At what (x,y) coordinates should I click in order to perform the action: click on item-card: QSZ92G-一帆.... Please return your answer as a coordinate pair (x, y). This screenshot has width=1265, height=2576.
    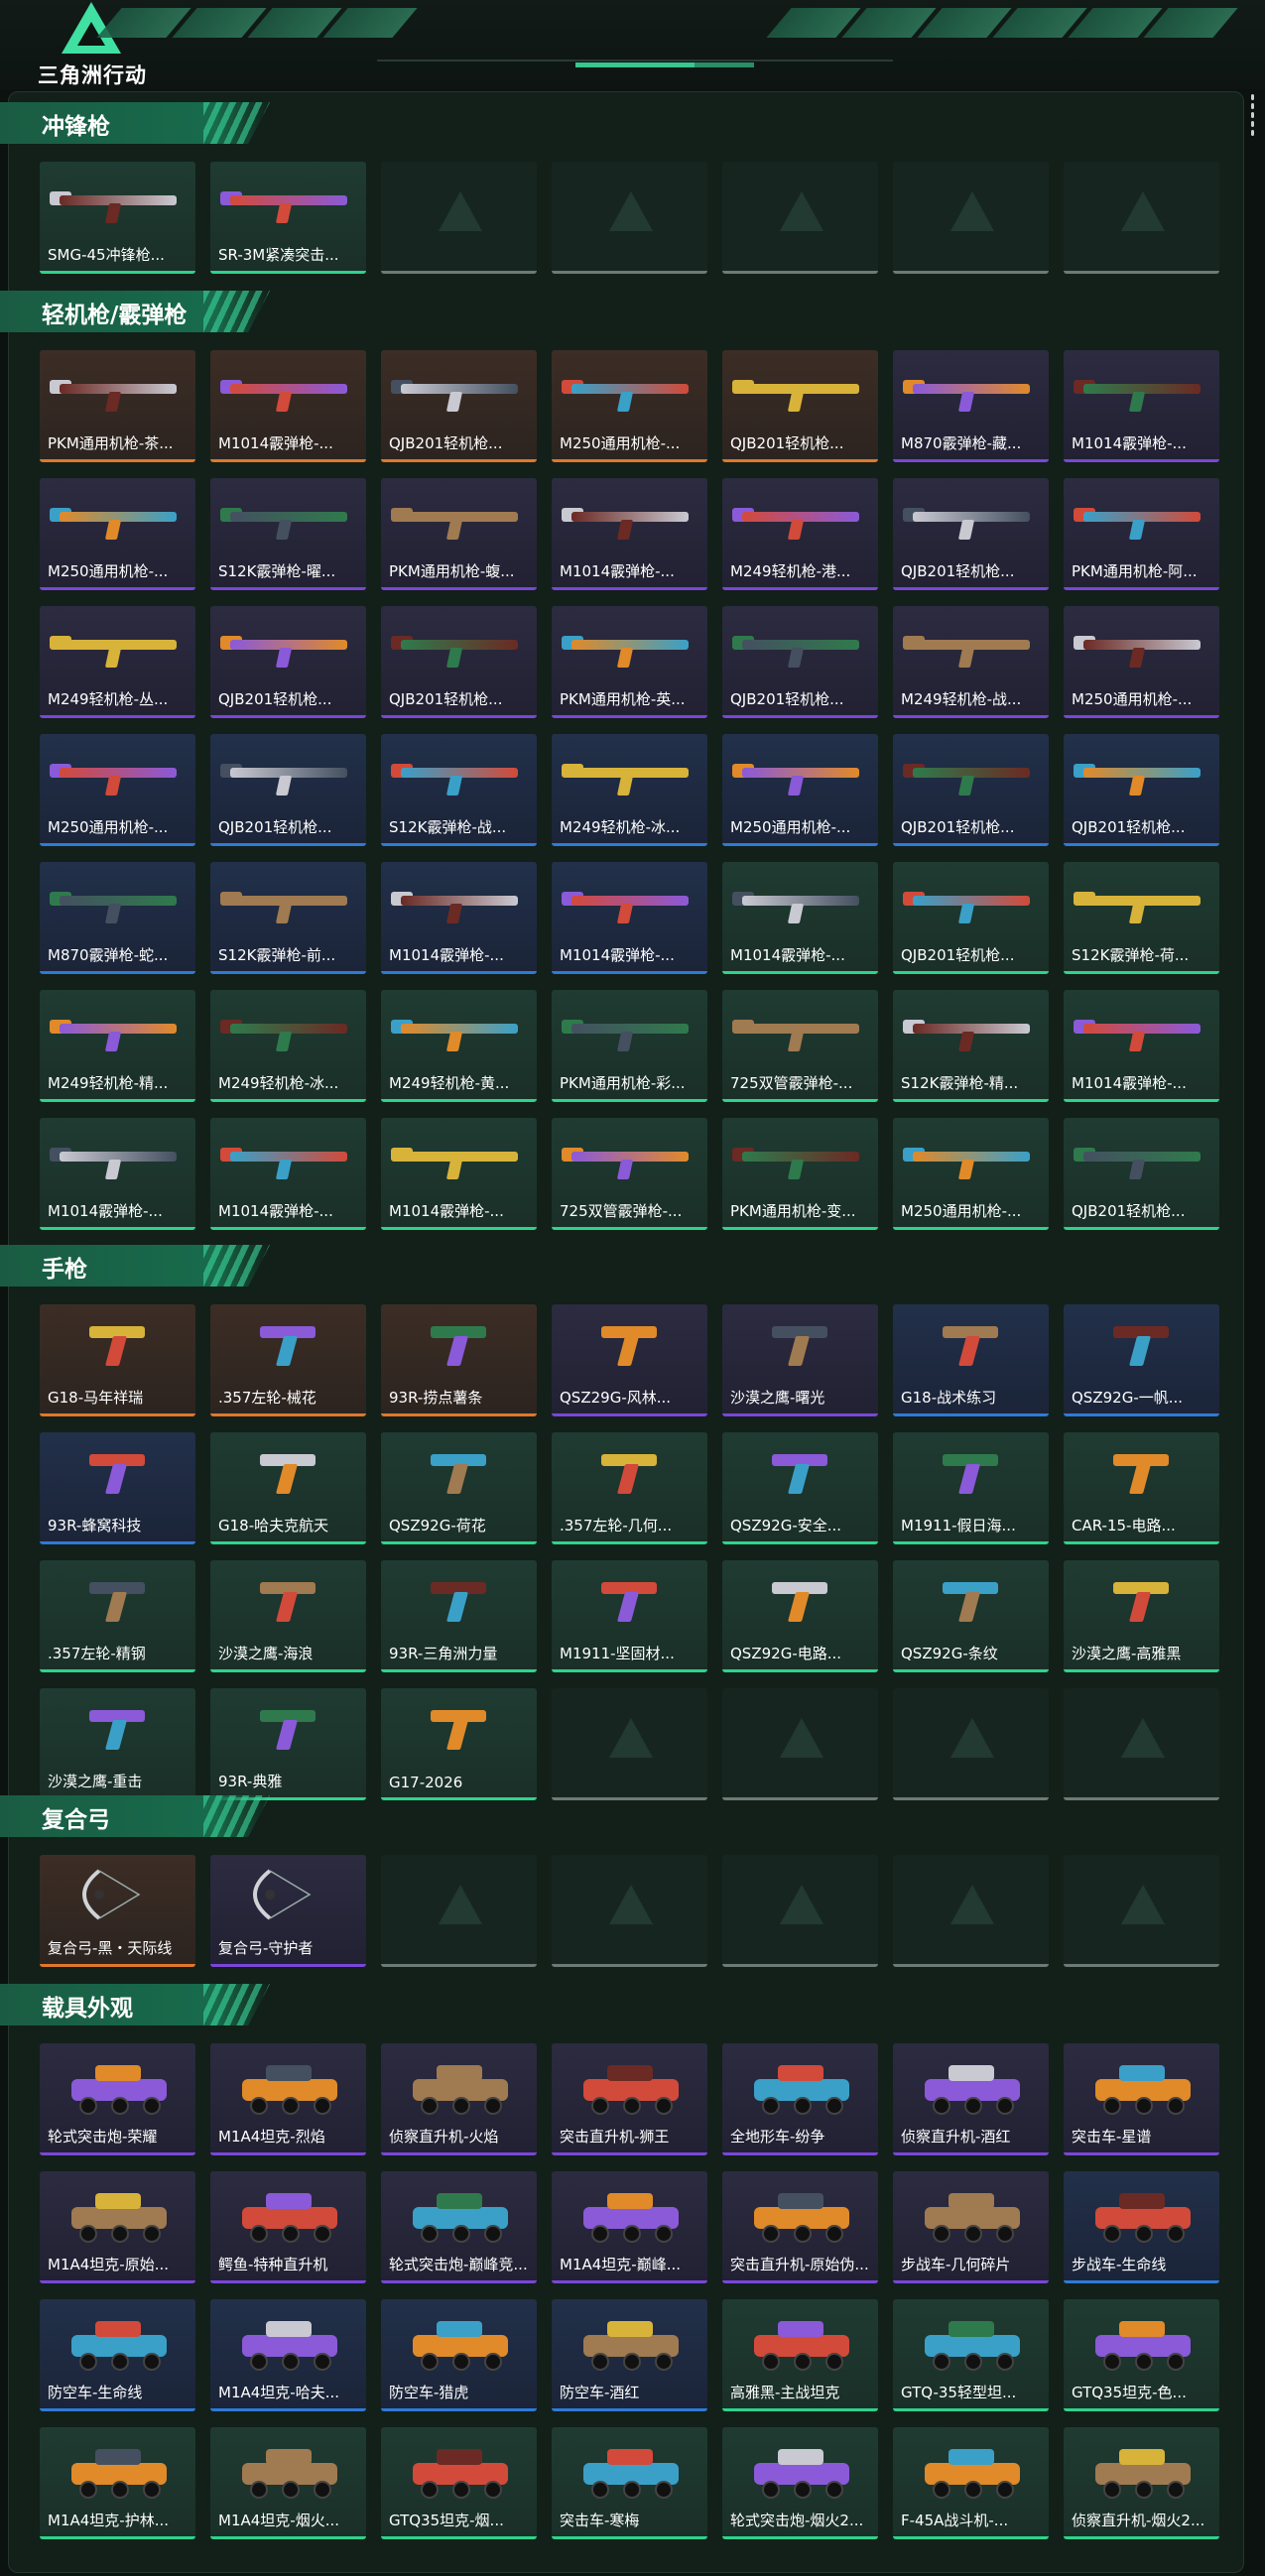
    Looking at the image, I should click on (1141, 1360).